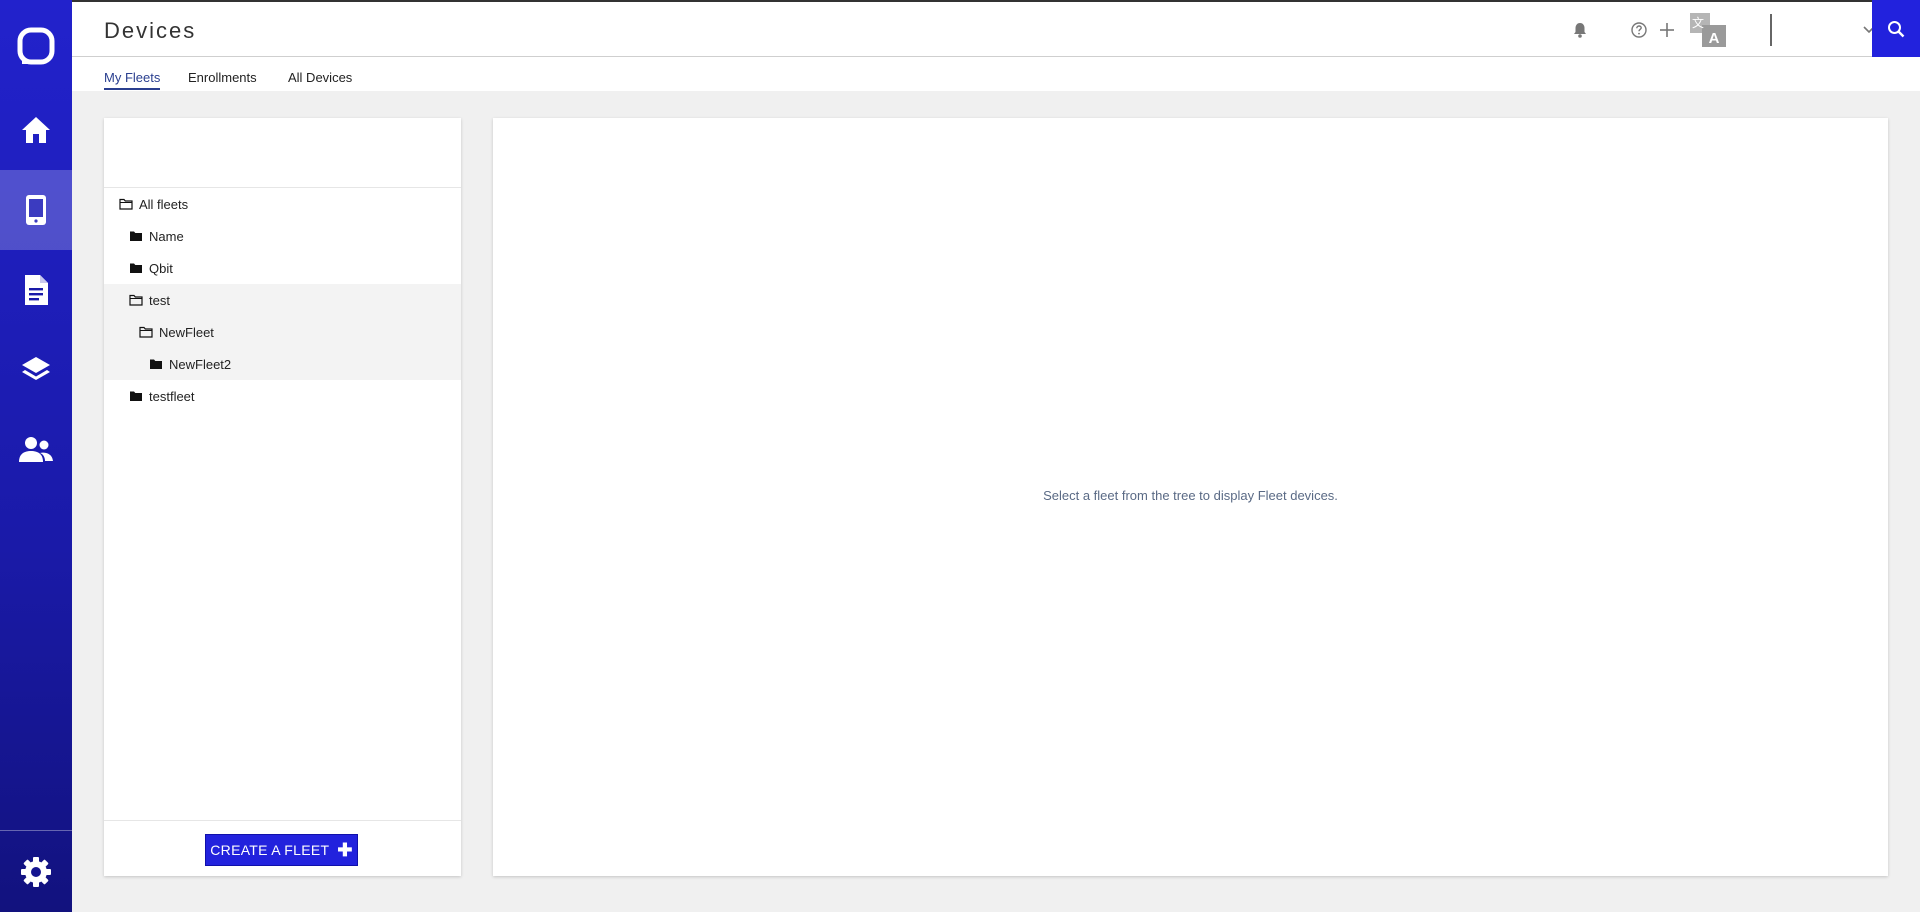  Describe the element at coordinates (996, 29) in the screenshot. I see `top-header: Devices A 文` at that location.